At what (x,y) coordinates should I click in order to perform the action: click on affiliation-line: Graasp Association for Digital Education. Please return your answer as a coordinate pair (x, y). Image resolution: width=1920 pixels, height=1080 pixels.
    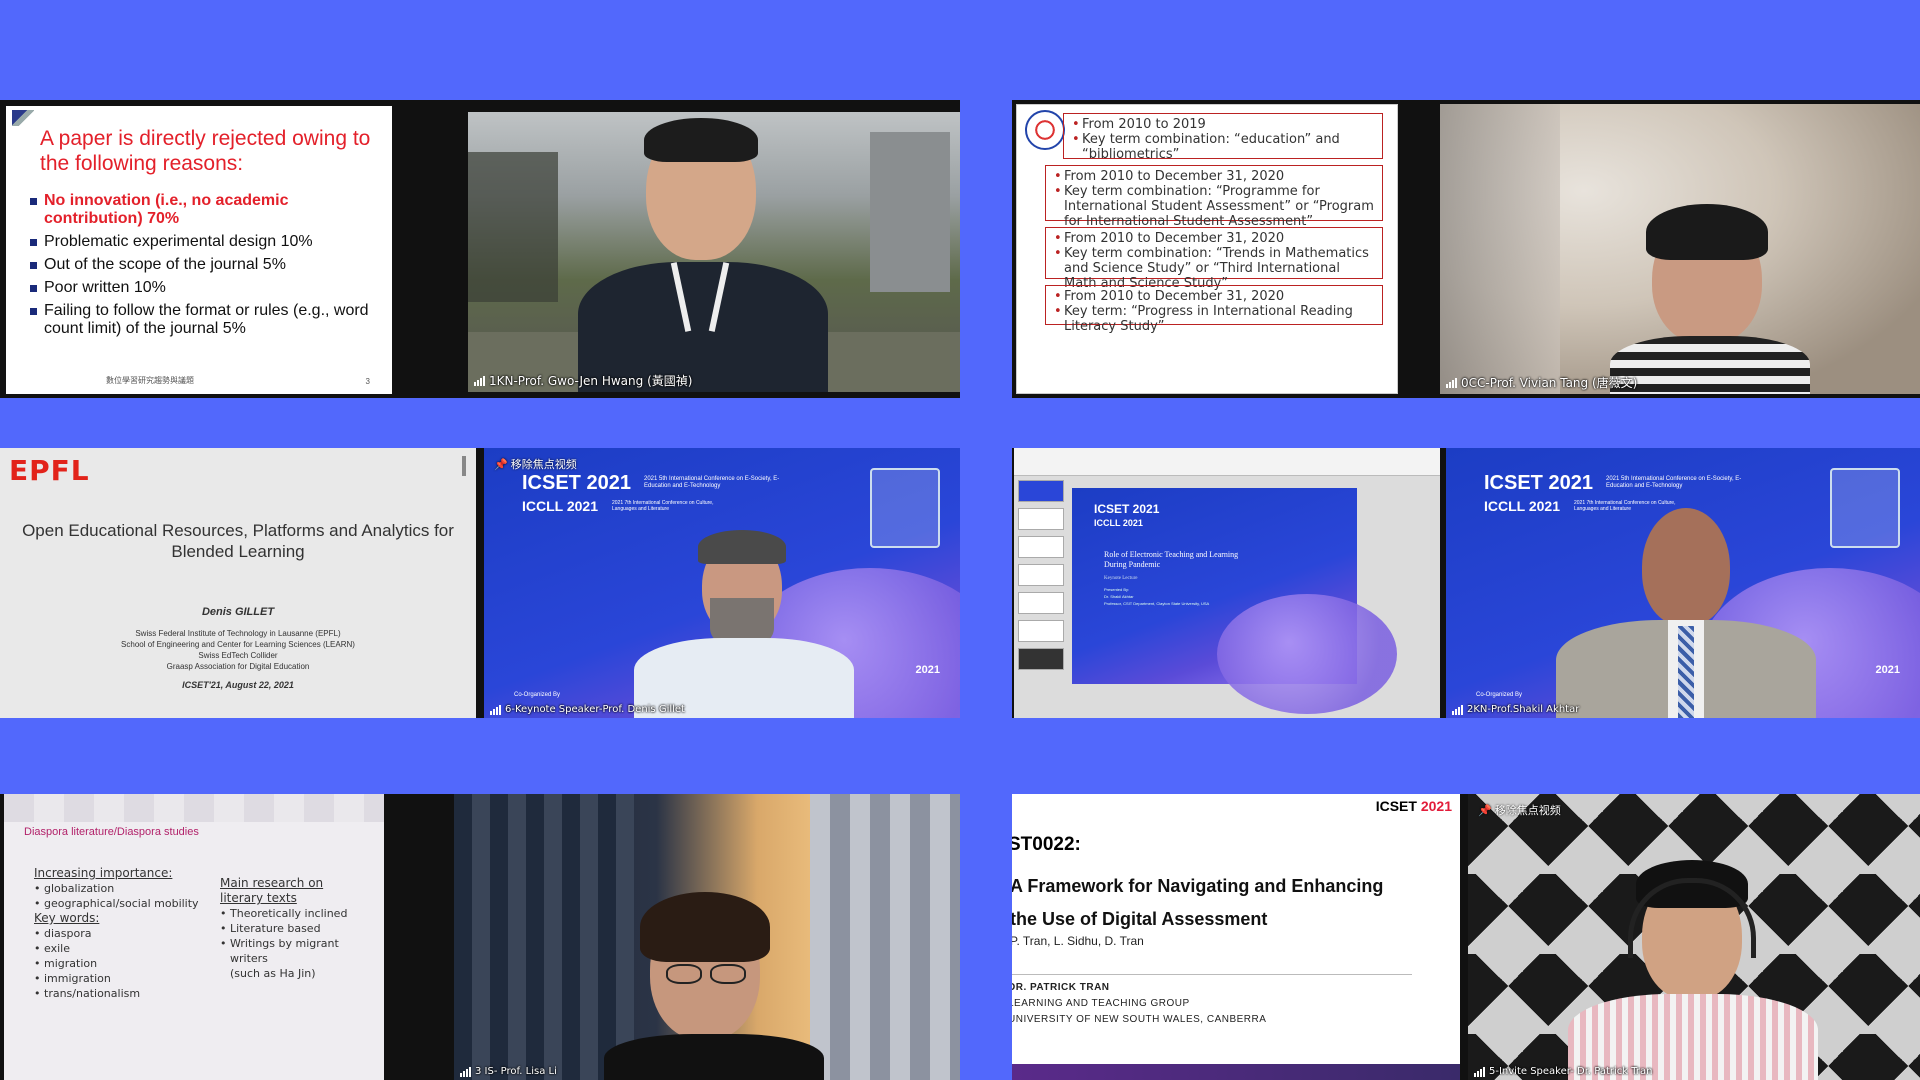
    Looking at the image, I should click on (238, 666).